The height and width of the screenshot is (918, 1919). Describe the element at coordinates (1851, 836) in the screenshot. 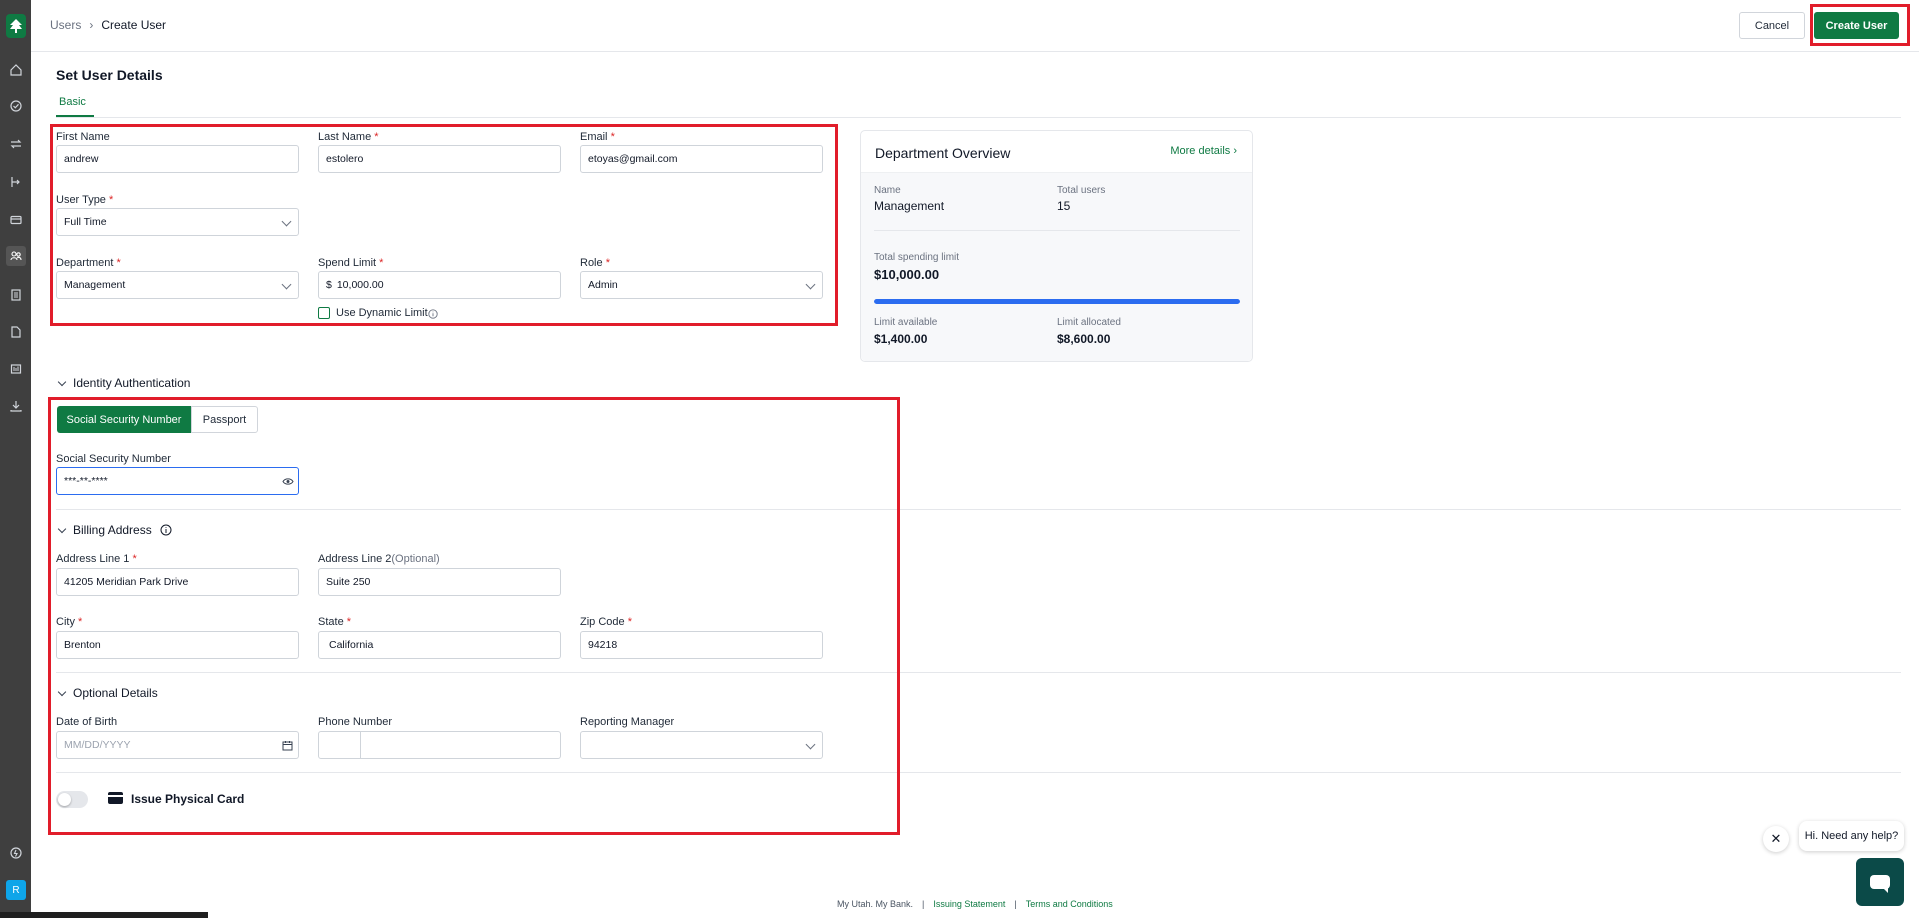

I see `help-bubble: Hi. Need any help?` at that location.